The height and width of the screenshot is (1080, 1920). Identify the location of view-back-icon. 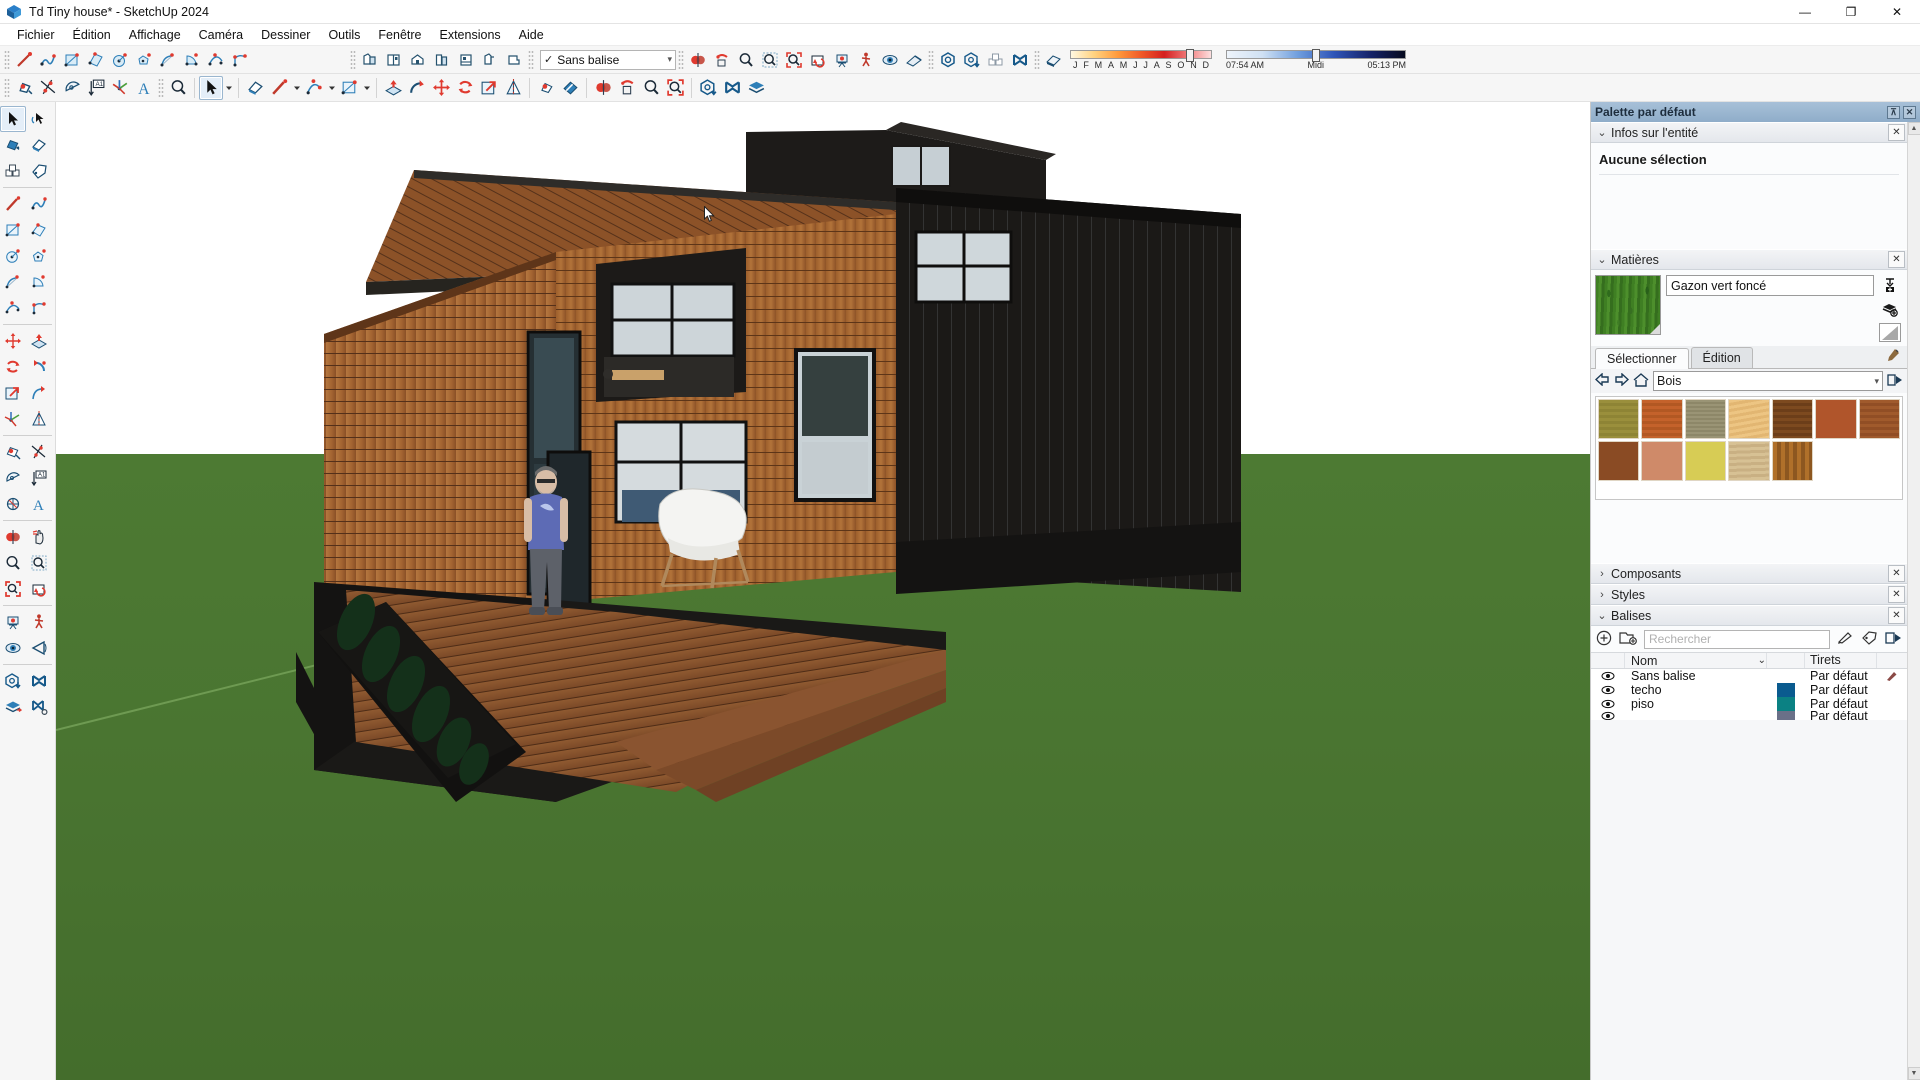
(466, 60).